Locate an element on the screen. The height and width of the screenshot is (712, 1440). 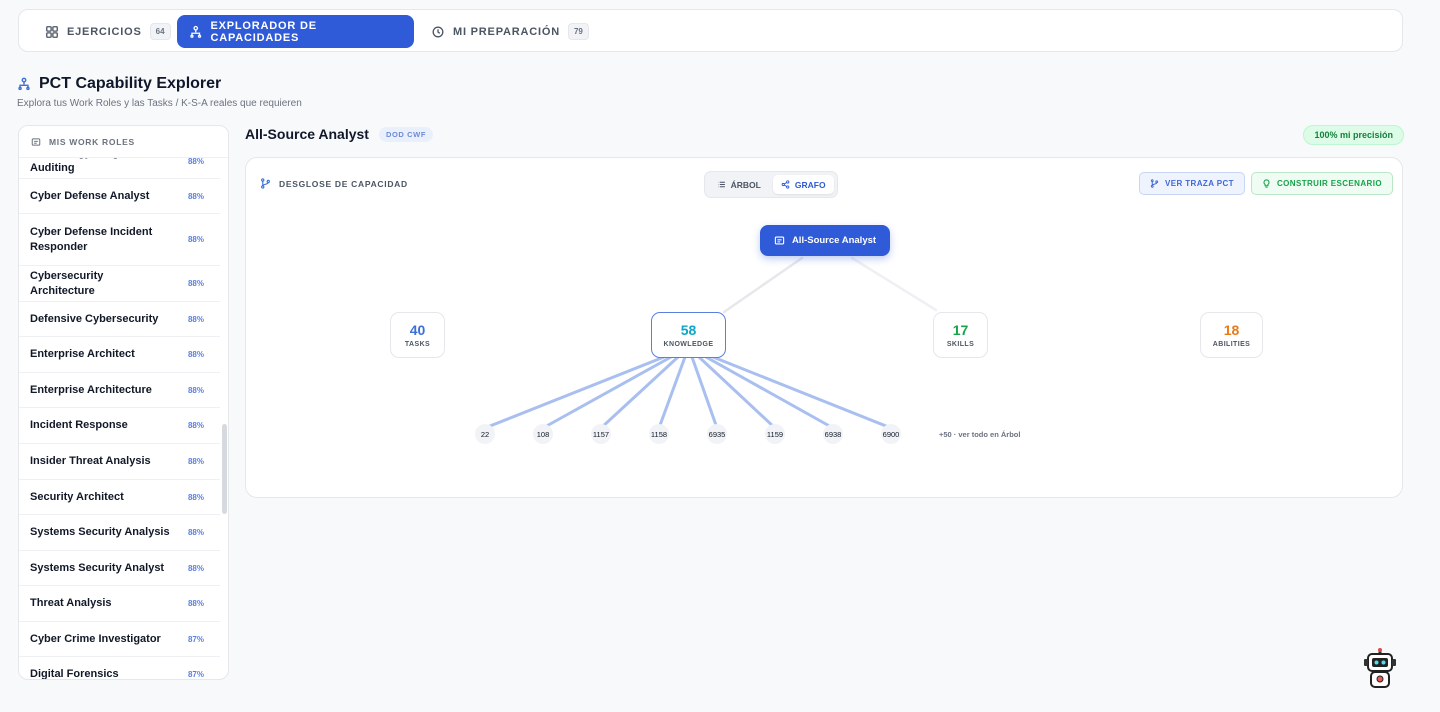
branch-icon is located at coordinates (1154, 183).